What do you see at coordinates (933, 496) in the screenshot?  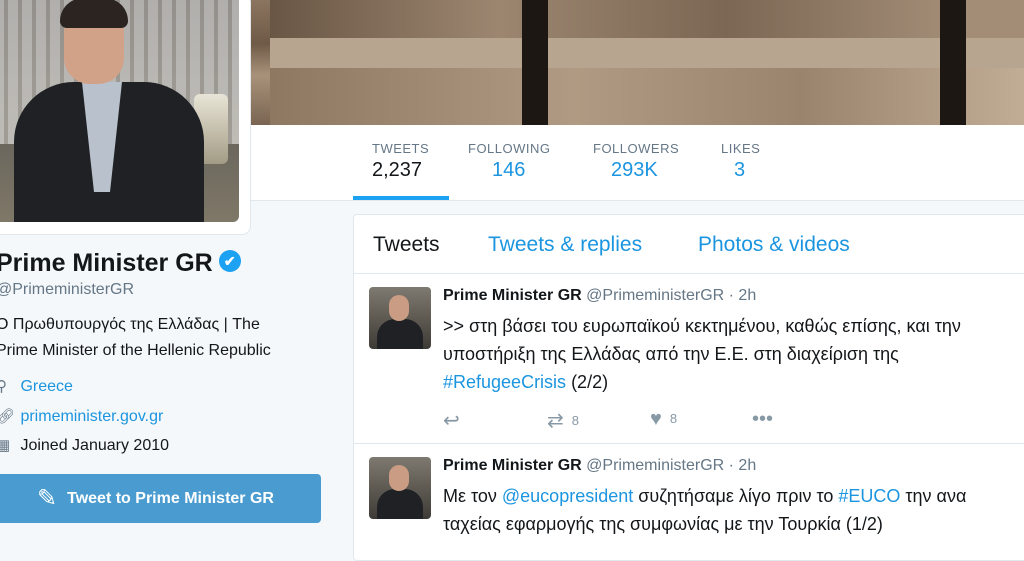 I see `tweet-text-part: την ανα` at bounding box center [933, 496].